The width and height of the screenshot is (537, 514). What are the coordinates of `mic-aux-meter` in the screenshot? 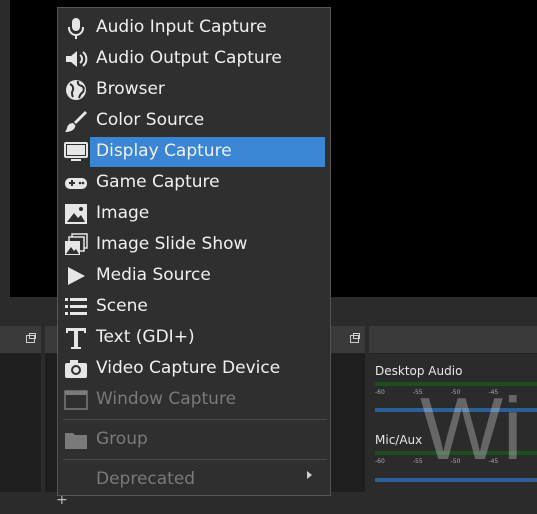 It's located at (456, 453).